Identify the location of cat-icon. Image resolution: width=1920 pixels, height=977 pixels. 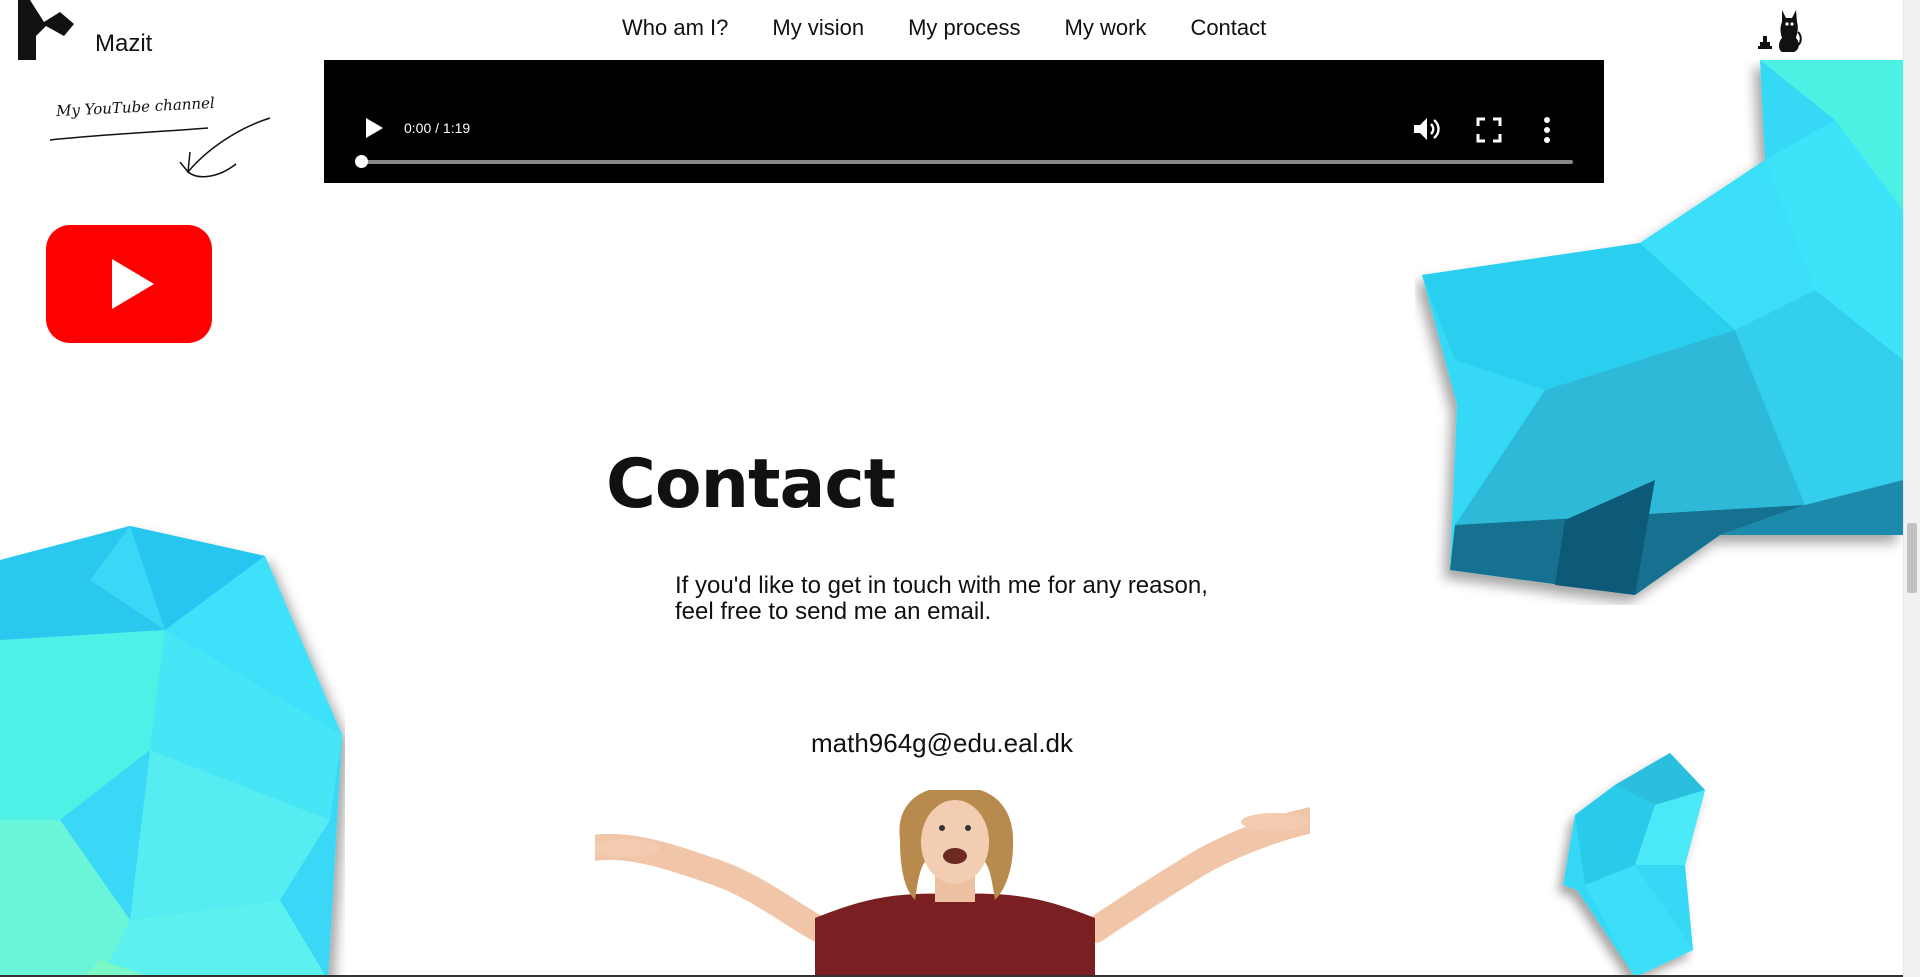
(1778, 30).